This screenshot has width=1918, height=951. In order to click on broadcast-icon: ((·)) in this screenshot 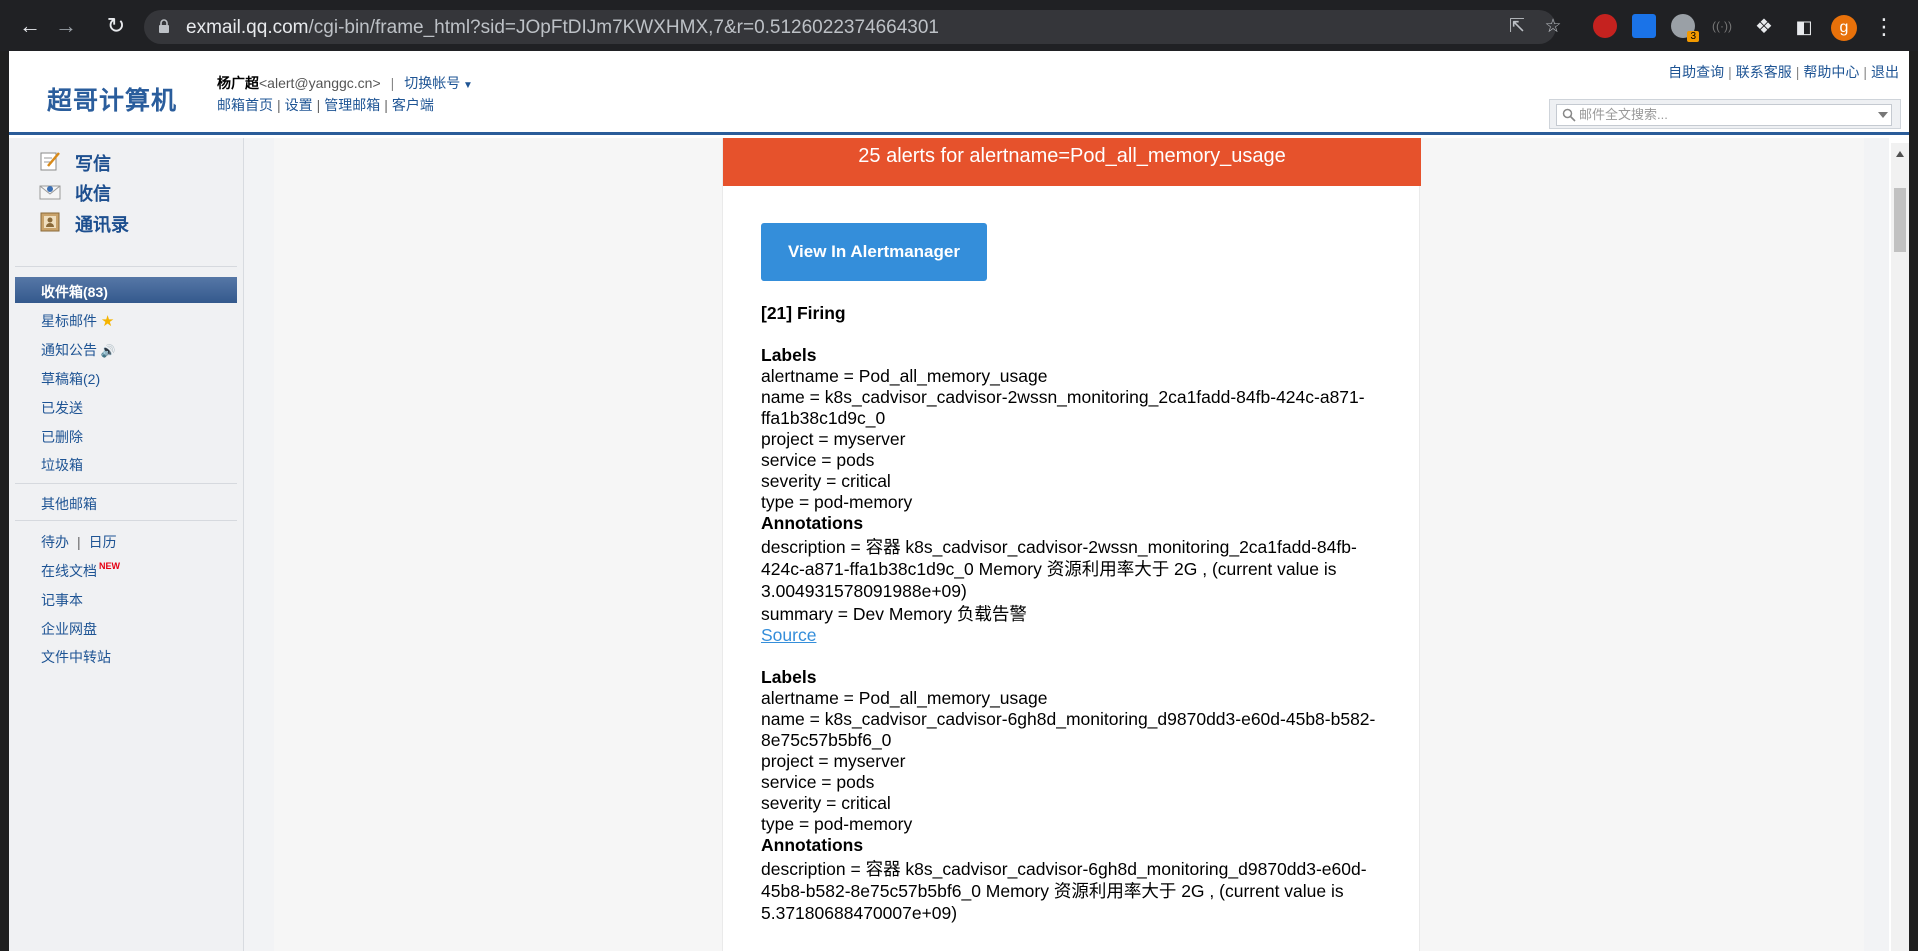, I will do `click(1722, 26)`.